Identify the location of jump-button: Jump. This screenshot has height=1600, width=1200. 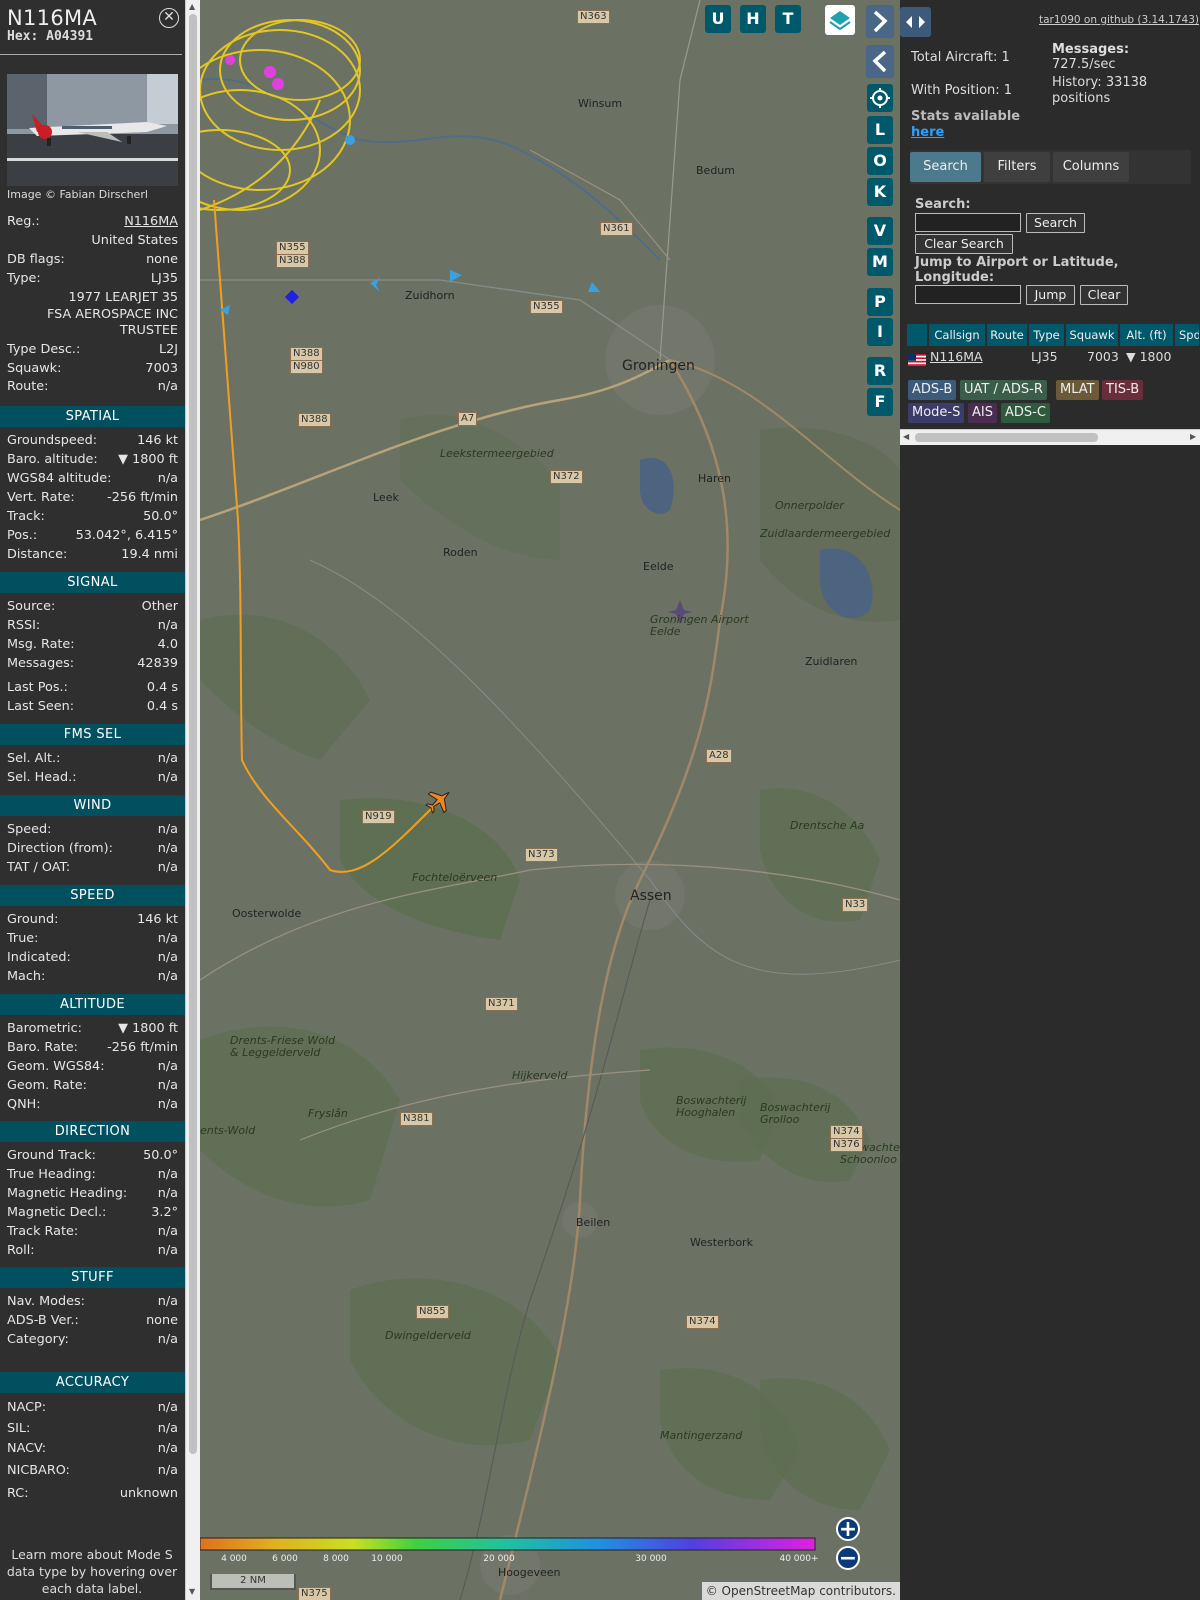
(1050, 295).